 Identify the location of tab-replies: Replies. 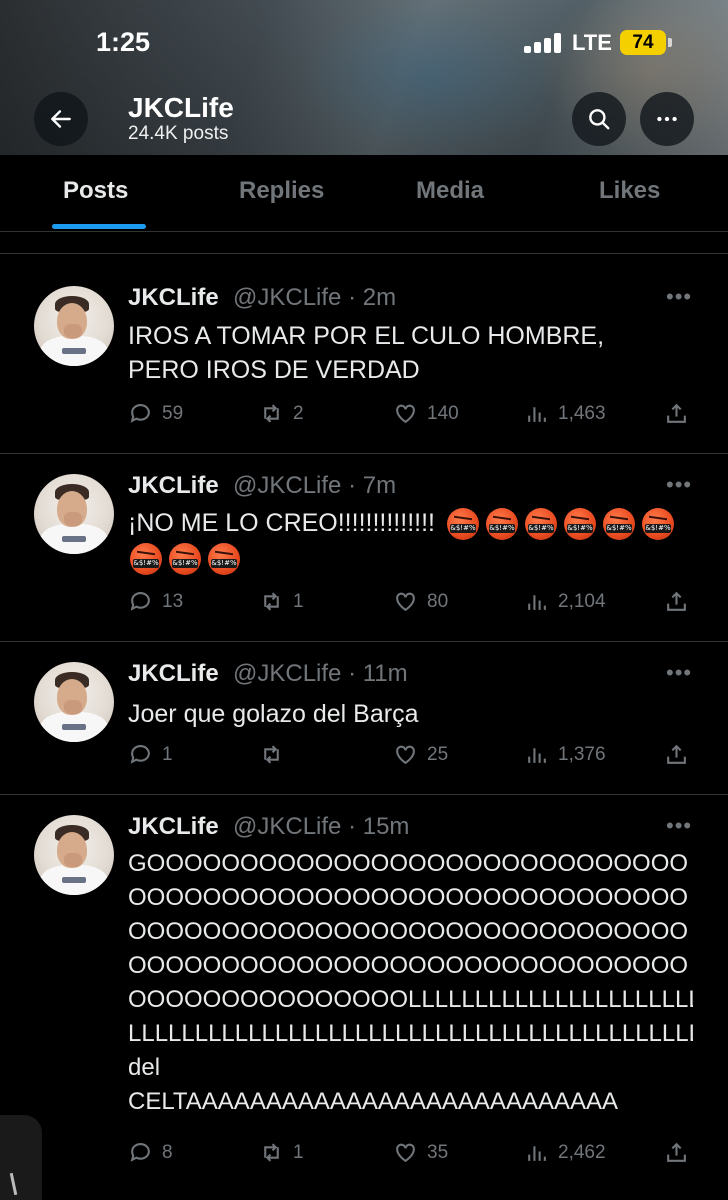
(281, 191).